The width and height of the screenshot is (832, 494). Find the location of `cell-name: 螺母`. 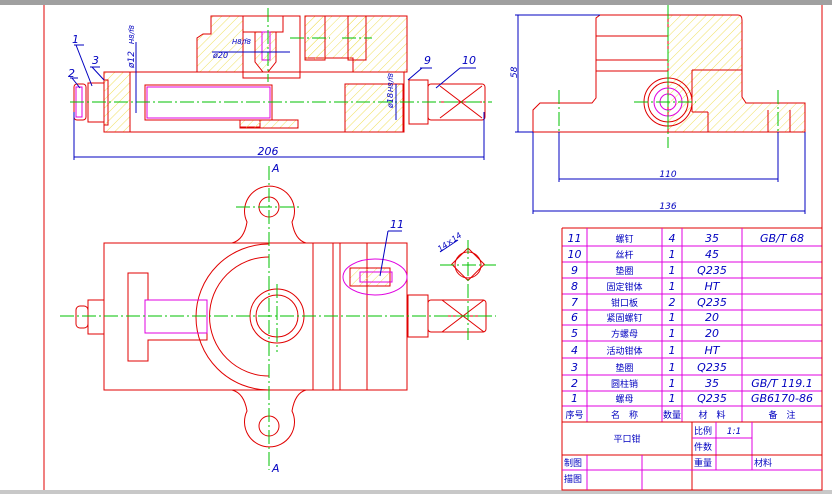

cell-name: 螺母 is located at coordinates (624, 399).